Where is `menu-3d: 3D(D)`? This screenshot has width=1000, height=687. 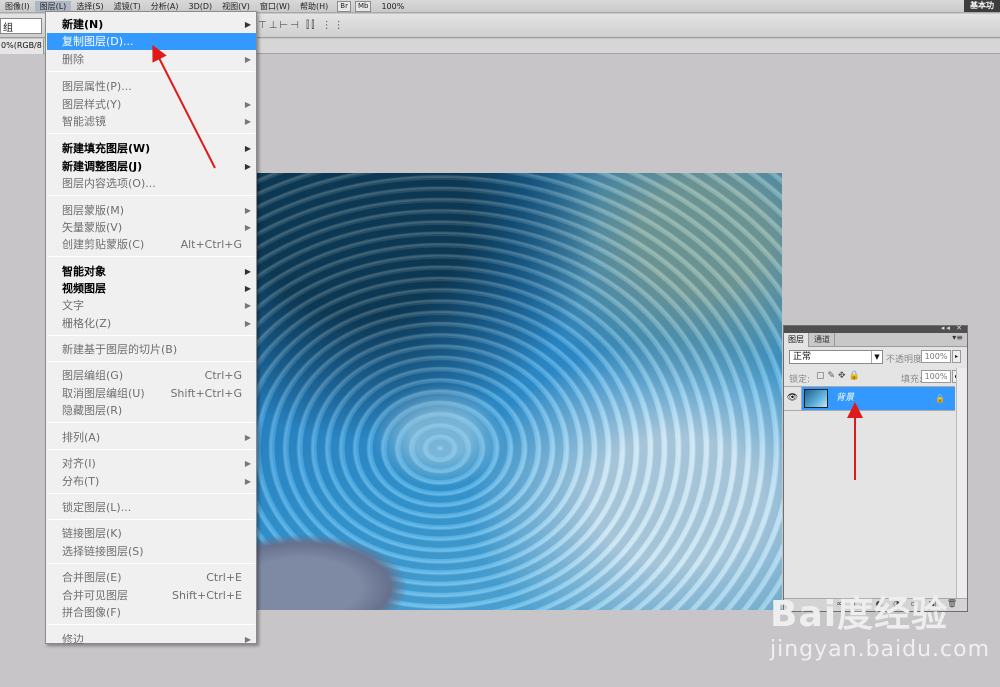
menu-3d: 3D(D) is located at coordinates (201, 6).